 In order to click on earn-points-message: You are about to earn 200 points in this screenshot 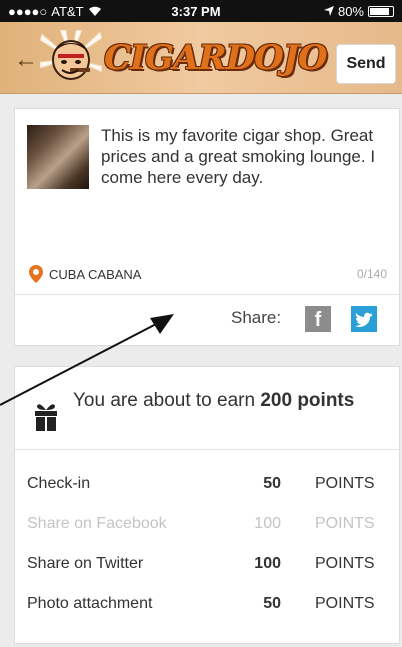, I will do `click(233, 401)`.